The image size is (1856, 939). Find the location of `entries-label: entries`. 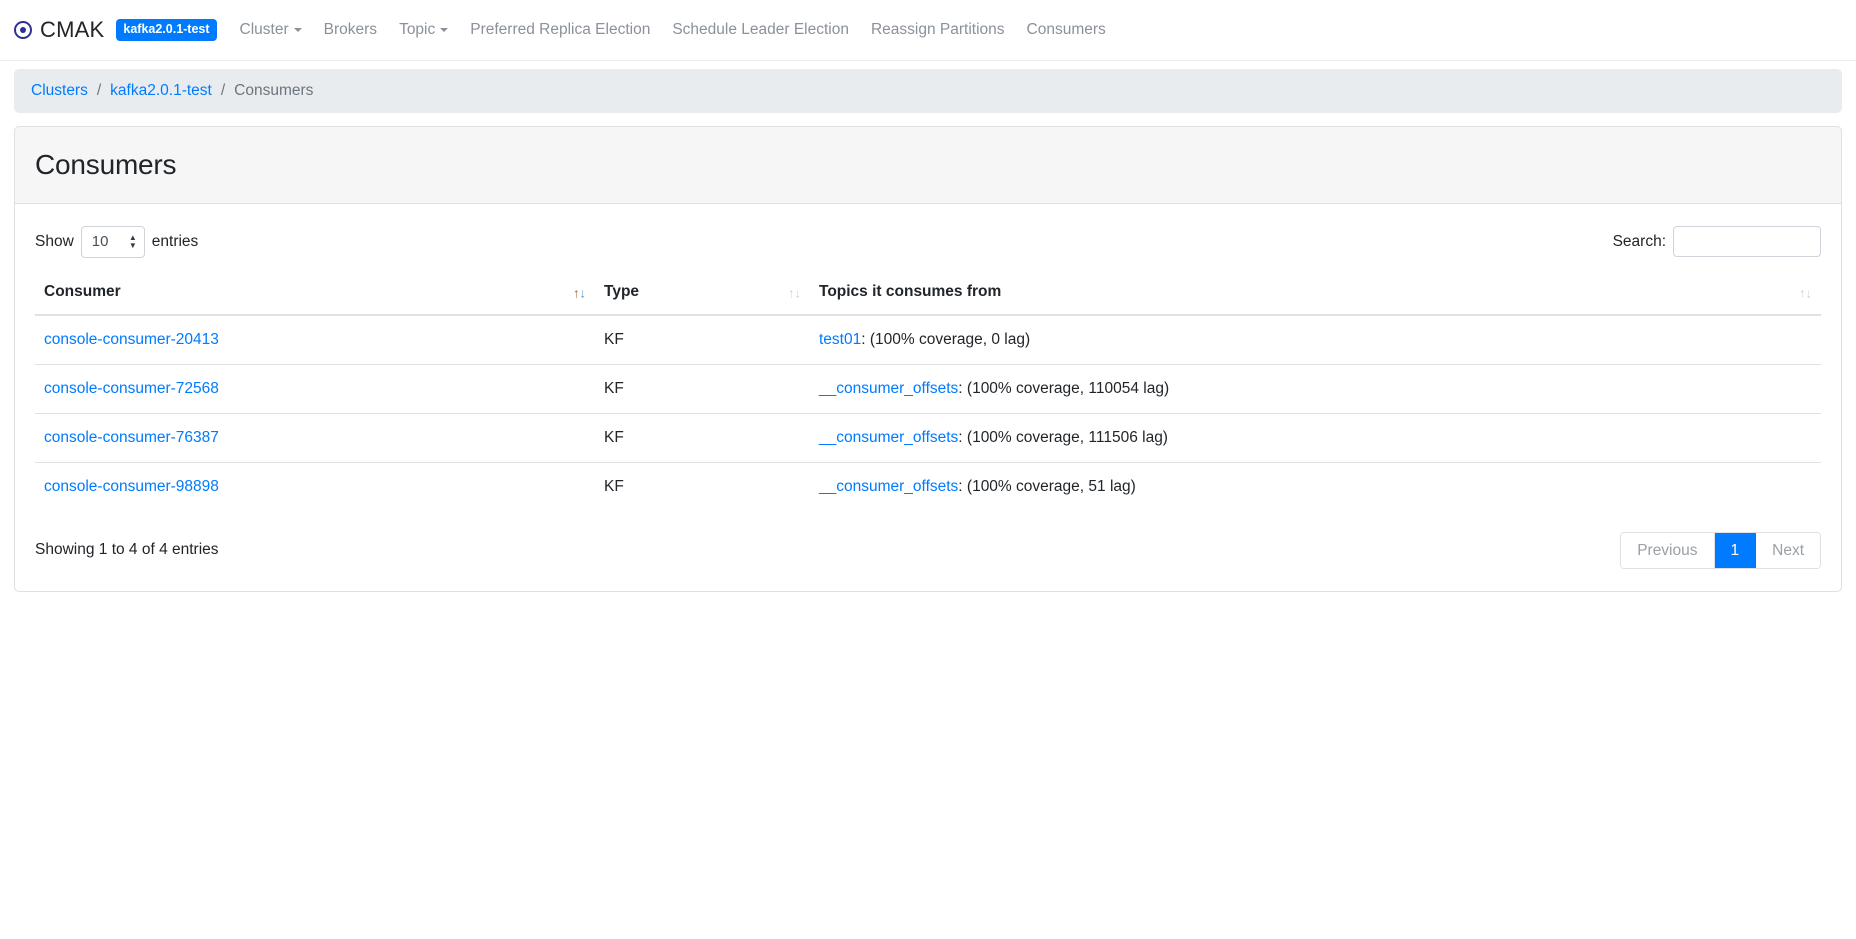

entries-label: entries is located at coordinates (175, 241).